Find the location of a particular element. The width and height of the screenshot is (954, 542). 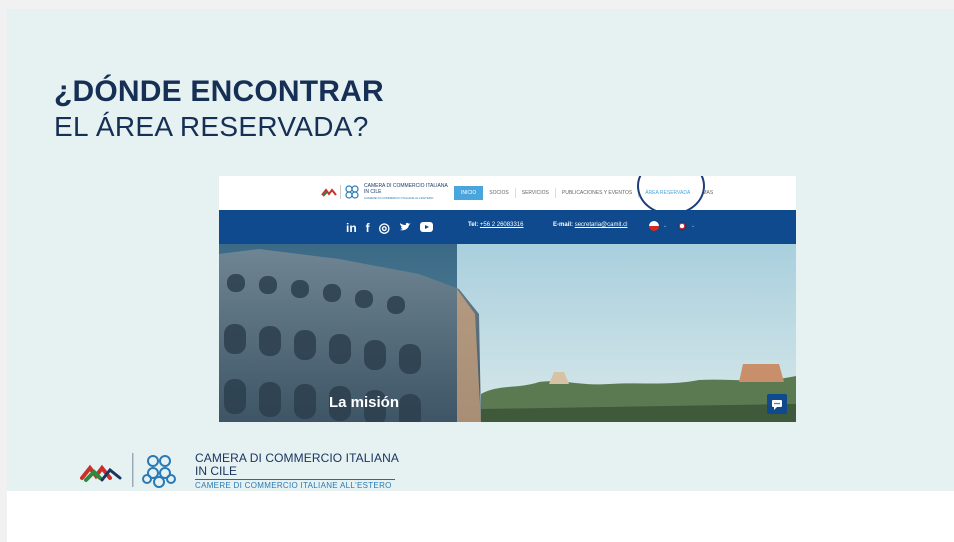

social-links: in f ◎ is located at coordinates (390, 228).